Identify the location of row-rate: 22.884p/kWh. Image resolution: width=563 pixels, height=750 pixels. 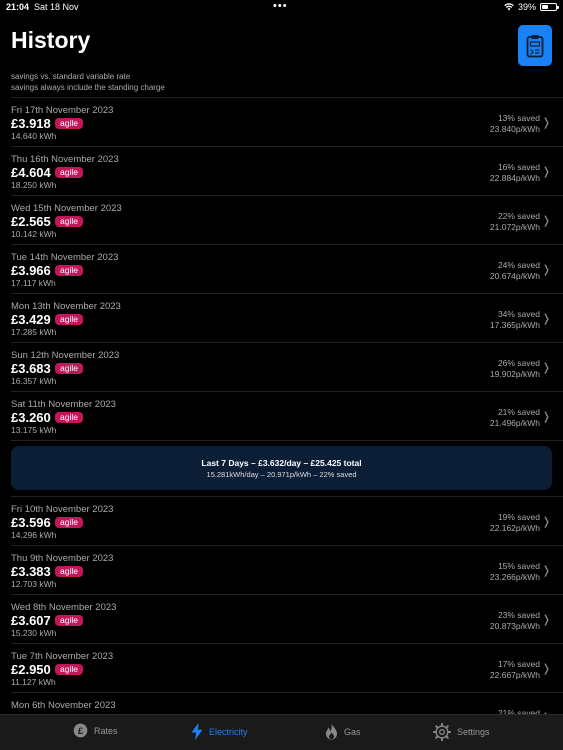
(514, 178).